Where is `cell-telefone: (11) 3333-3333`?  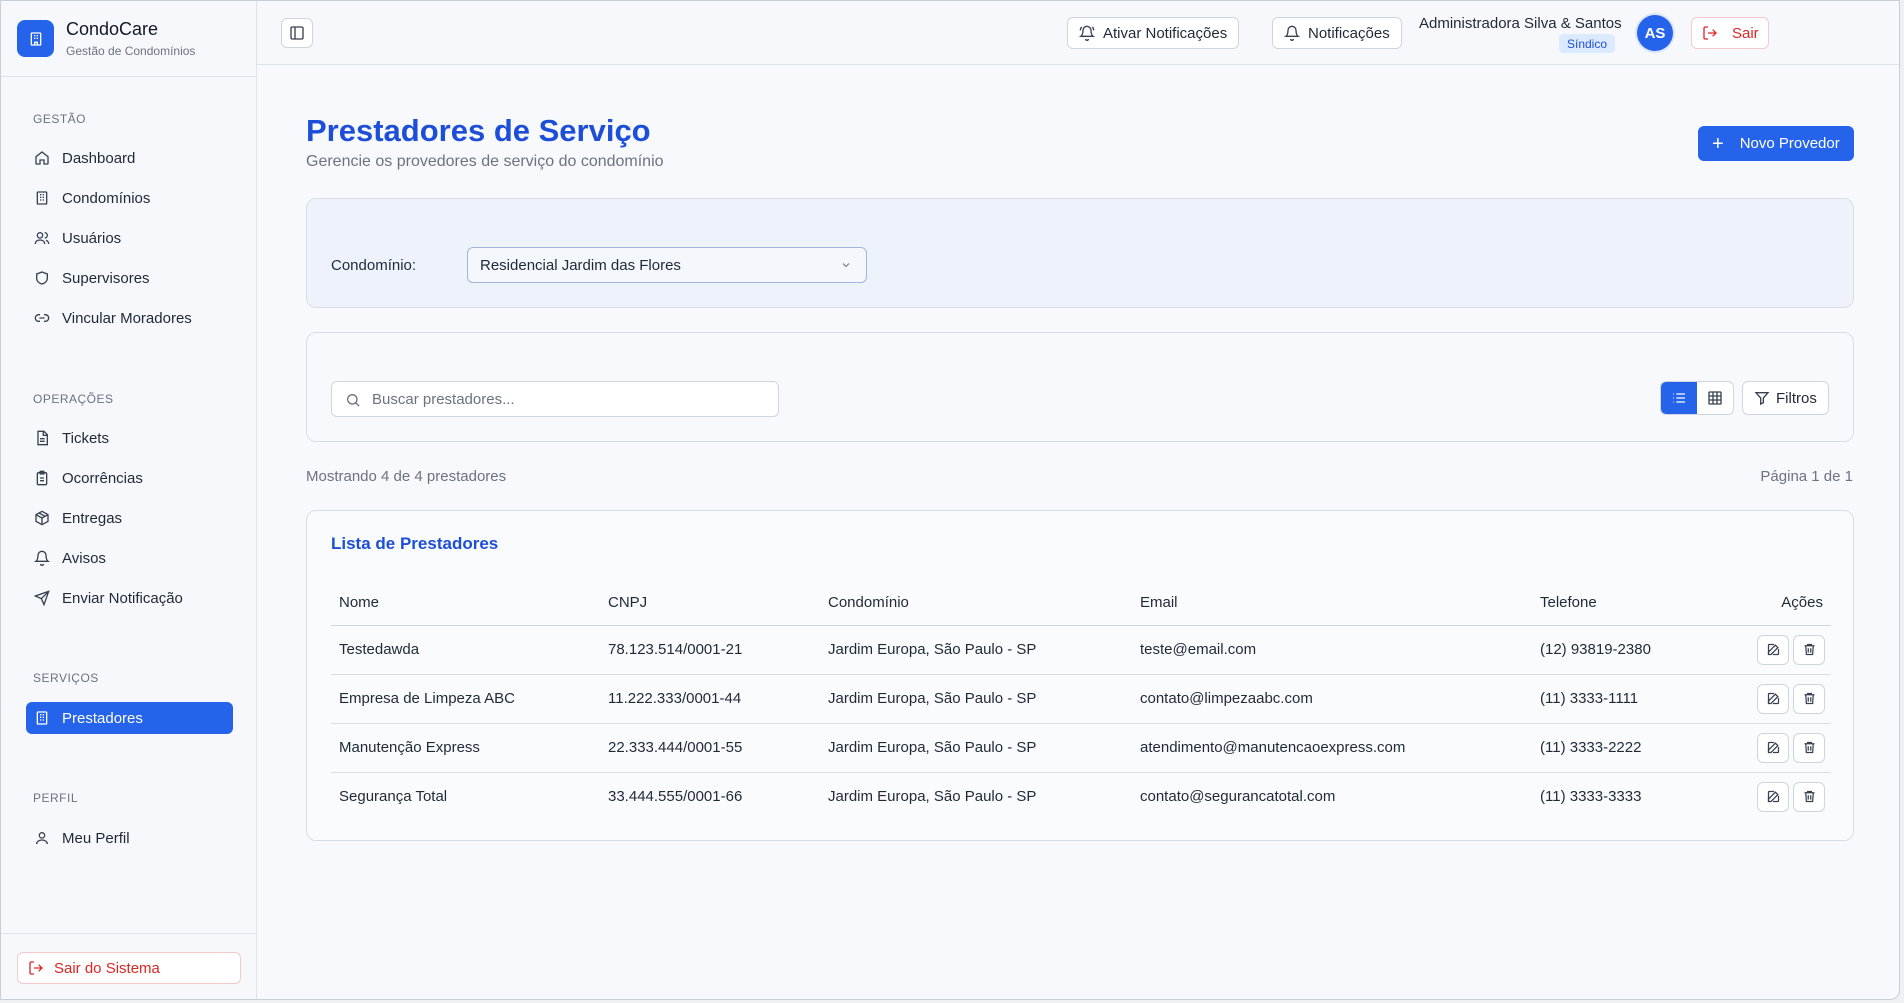 cell-telefone: (11) 3333-3333 is located at coordinates (1591, 797).